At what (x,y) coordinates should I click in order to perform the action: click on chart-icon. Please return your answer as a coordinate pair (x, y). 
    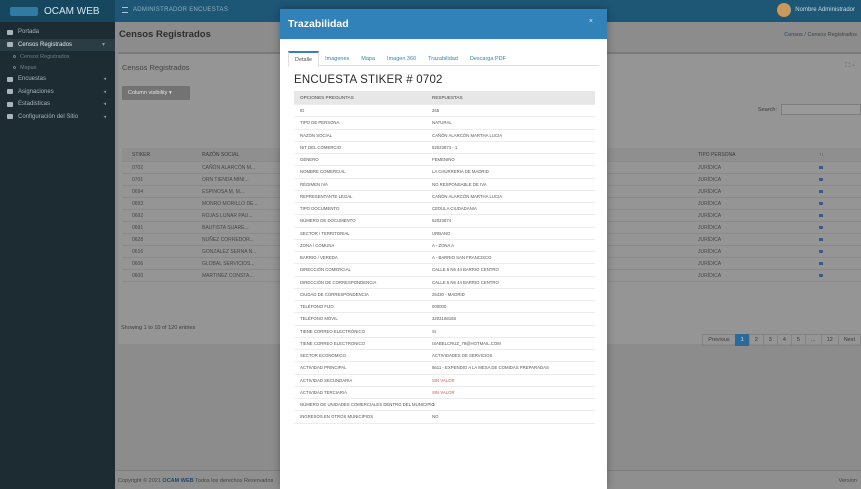
    Looking at the image, I should click on (10, 104).